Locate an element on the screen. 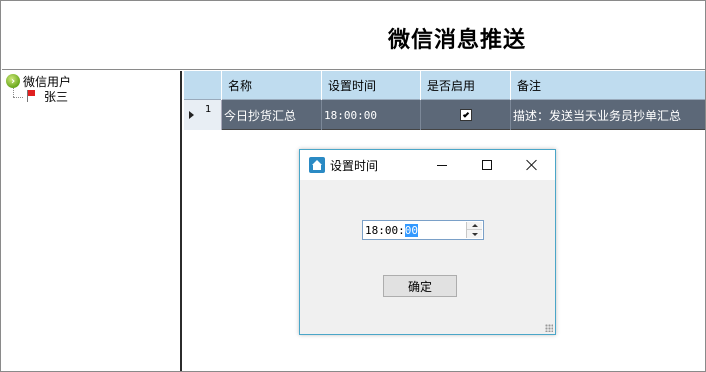  close-button is located at coordinates (532, 165).